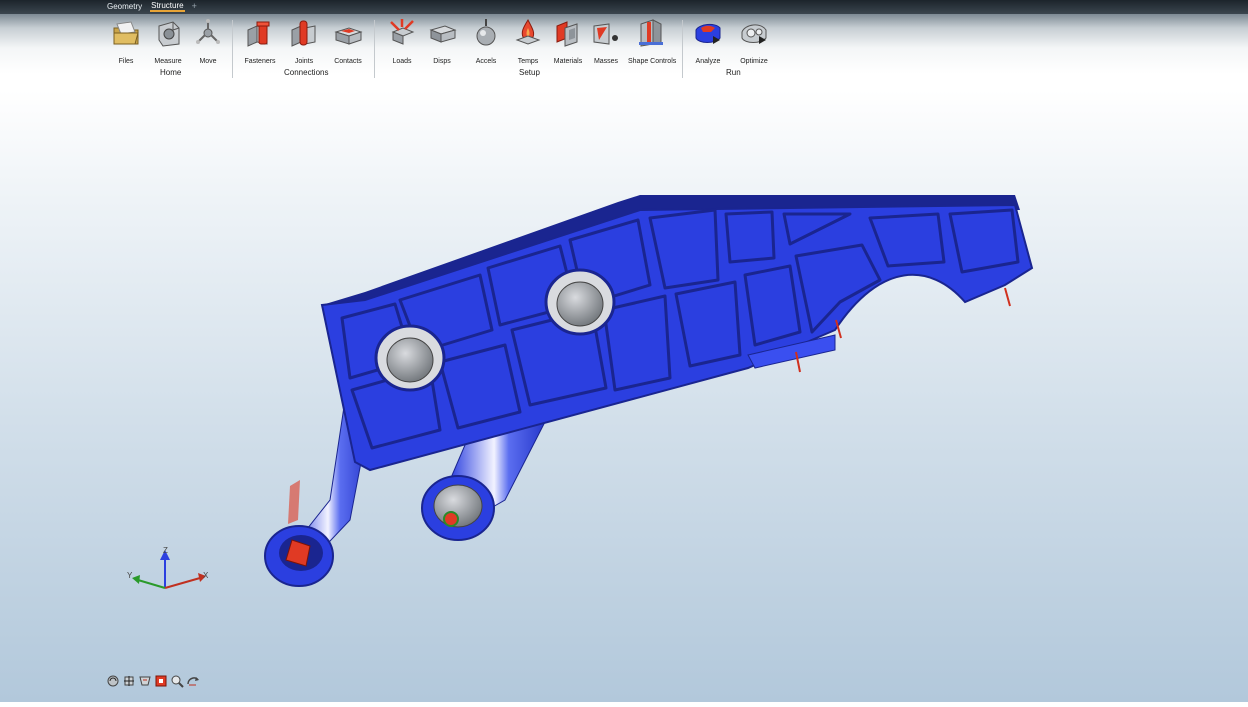 This screenshot has width=1248, height=707. I want to click on axis-y-label: Y, so click(130, 575).